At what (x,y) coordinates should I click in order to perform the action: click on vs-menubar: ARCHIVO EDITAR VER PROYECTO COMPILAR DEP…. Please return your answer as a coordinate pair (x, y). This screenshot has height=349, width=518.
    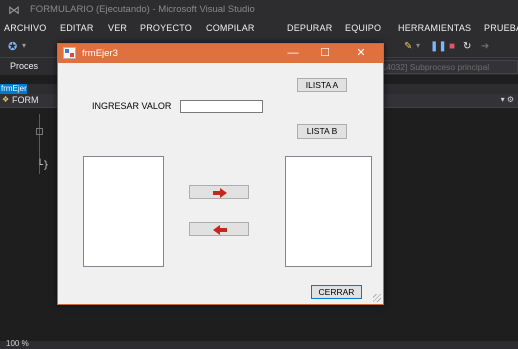
    Looking at the image, I should click on (259, 29).